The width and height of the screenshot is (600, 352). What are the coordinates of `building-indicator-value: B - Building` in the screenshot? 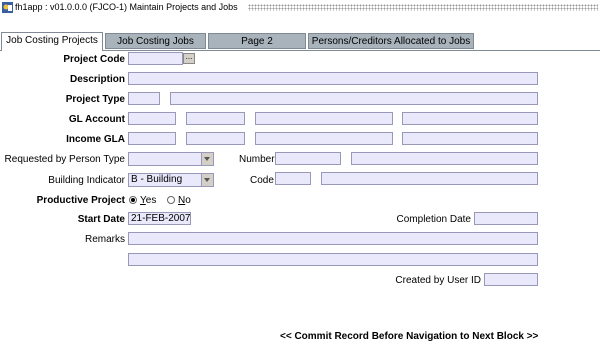 It's located at (157, 179).